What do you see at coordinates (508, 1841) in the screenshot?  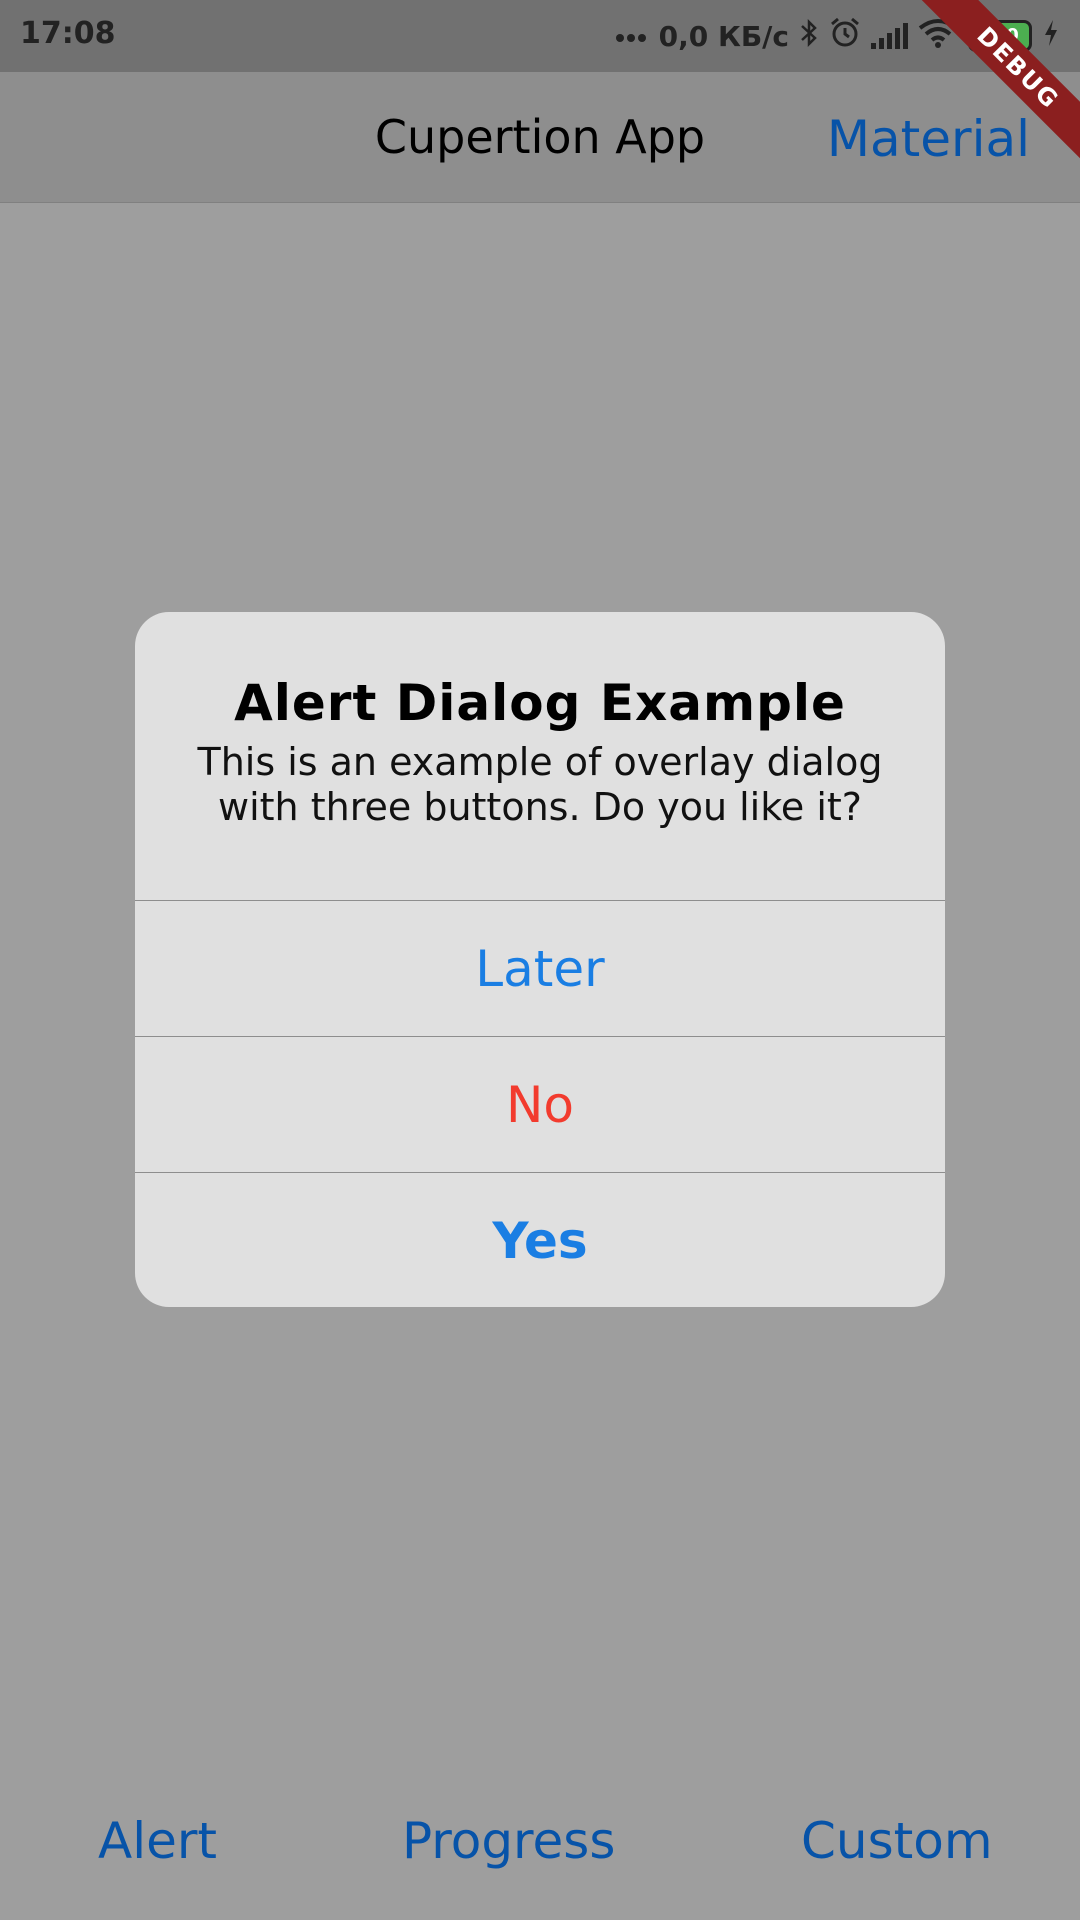 I see `tab-progress: Progress` at bounding box center [508, 1841].